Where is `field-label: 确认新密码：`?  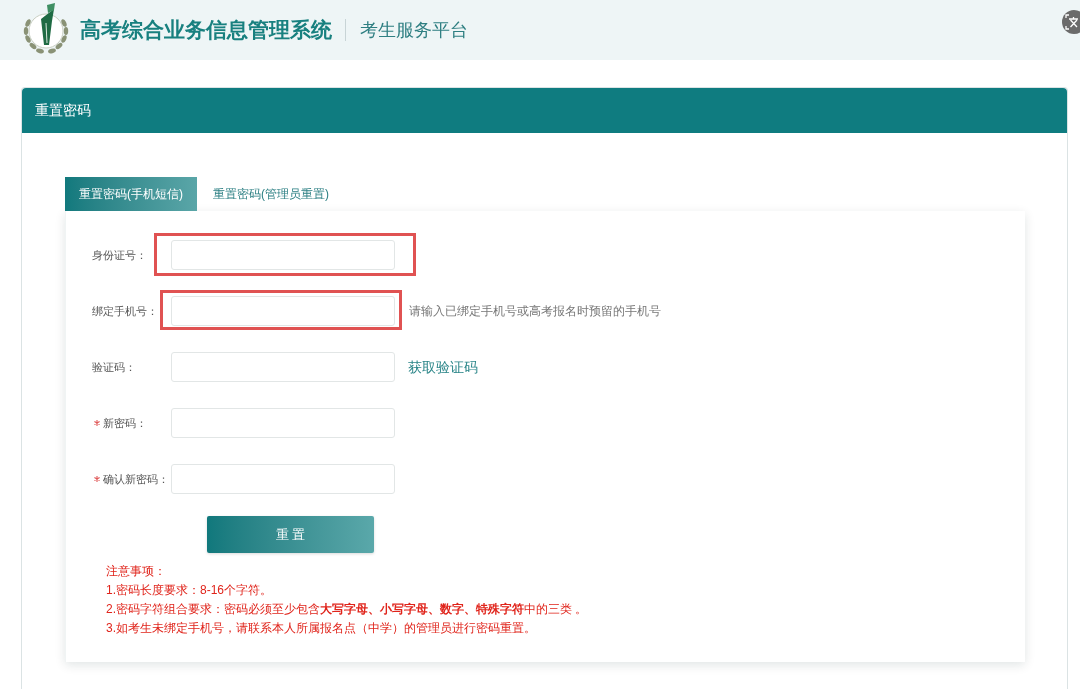 field-label: 确认新密码： is located at coordinates (136, 479).